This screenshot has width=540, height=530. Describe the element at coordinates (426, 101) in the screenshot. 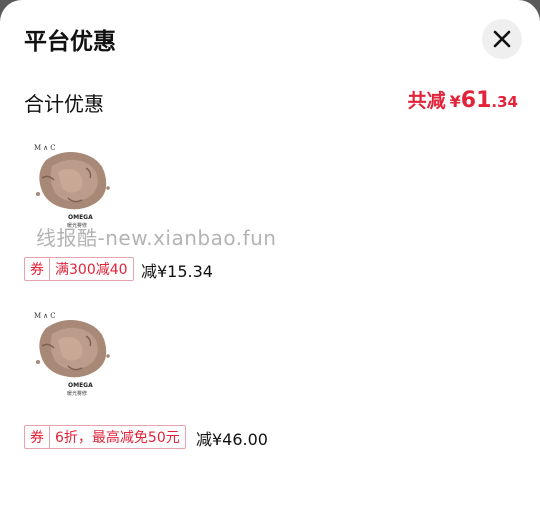

I see `total-prefix: 共减` at that location.